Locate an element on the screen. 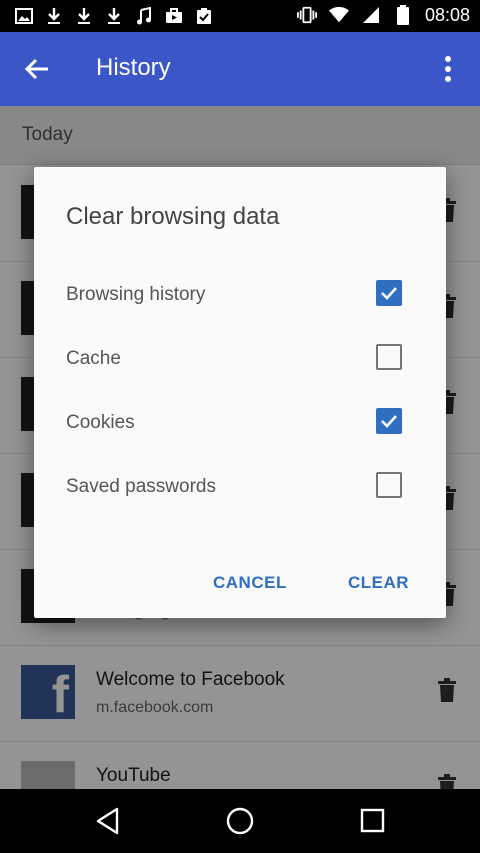  navigation-bar is located at coordinates (240, 821).